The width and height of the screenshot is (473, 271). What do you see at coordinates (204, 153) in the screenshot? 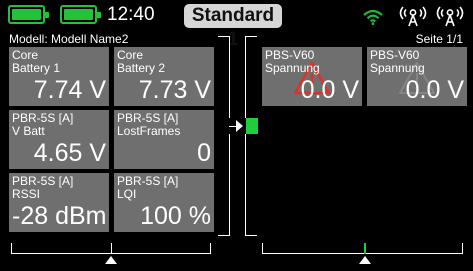
I see `tile-value: 0` at bounding box center [204, 153].